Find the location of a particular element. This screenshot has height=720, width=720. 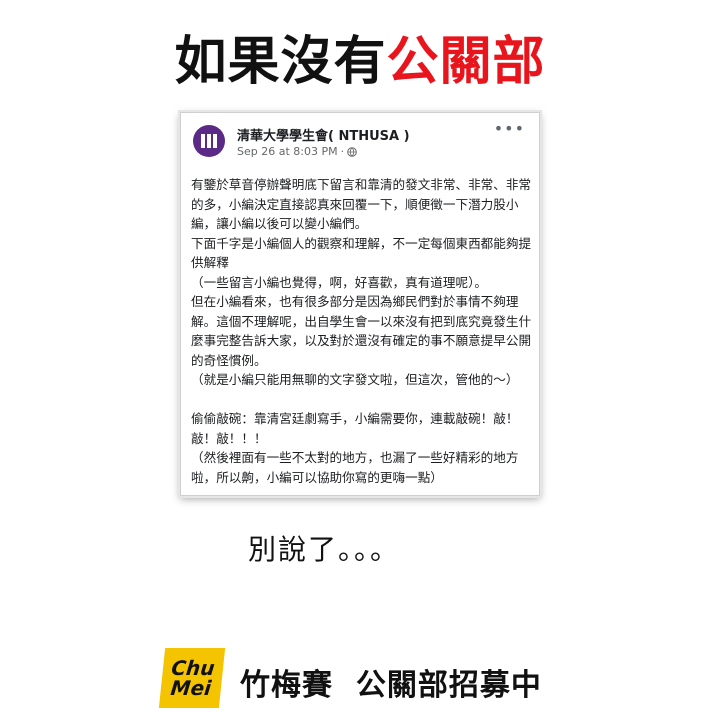

headline-part-1: 如果沒有 is located at coordinates (280, 62).